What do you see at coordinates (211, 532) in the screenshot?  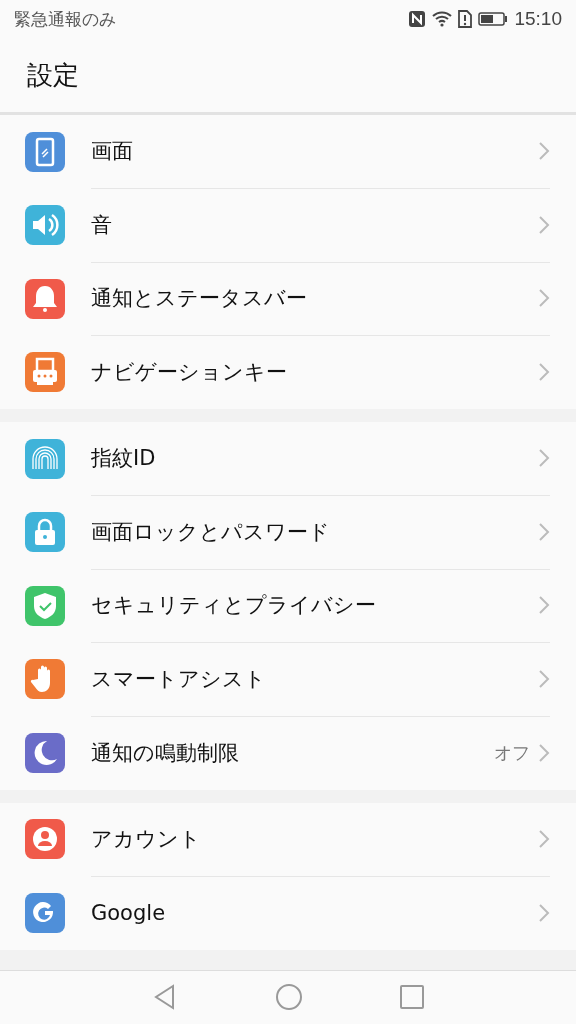 I see `settings-label: 画面ロックとパスワード` at bounding box center [211, 532].